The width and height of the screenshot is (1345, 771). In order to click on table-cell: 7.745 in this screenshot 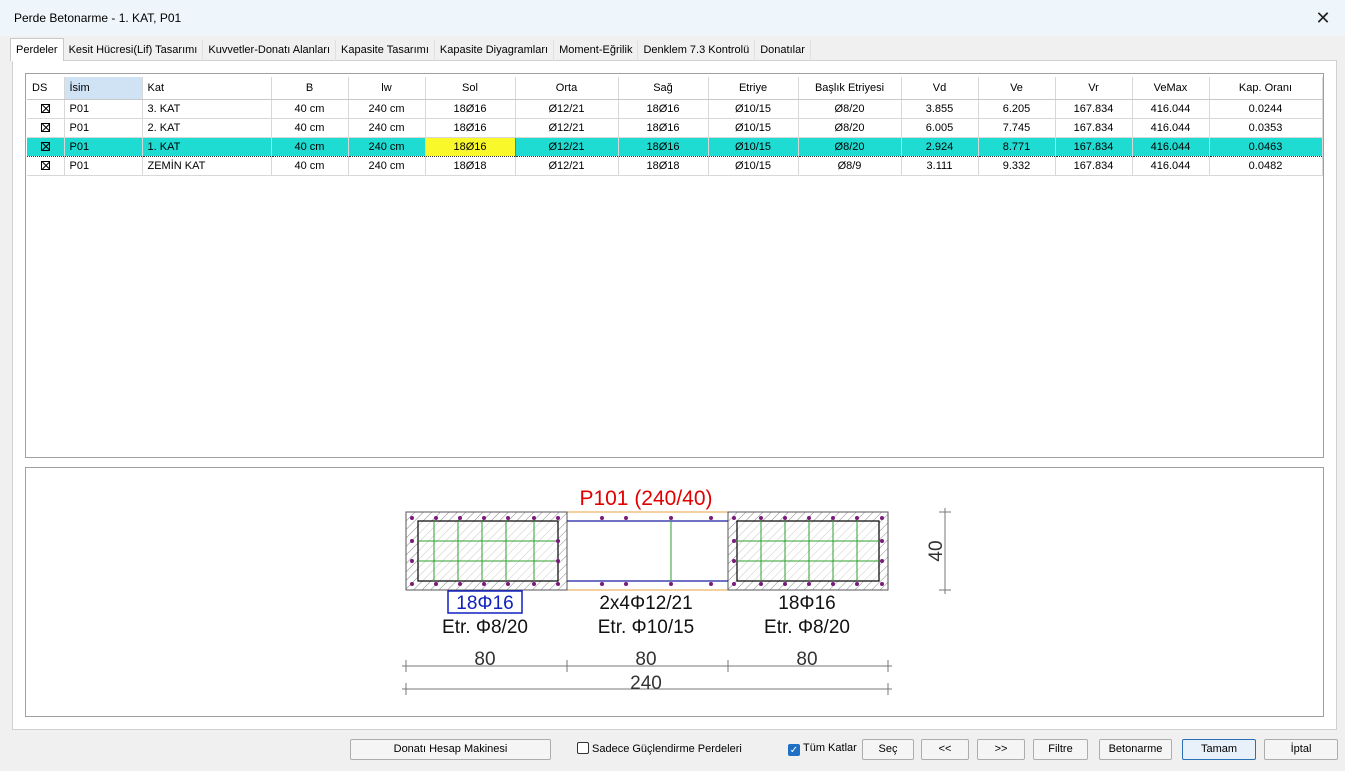, I will do `click(1017, 128)`.